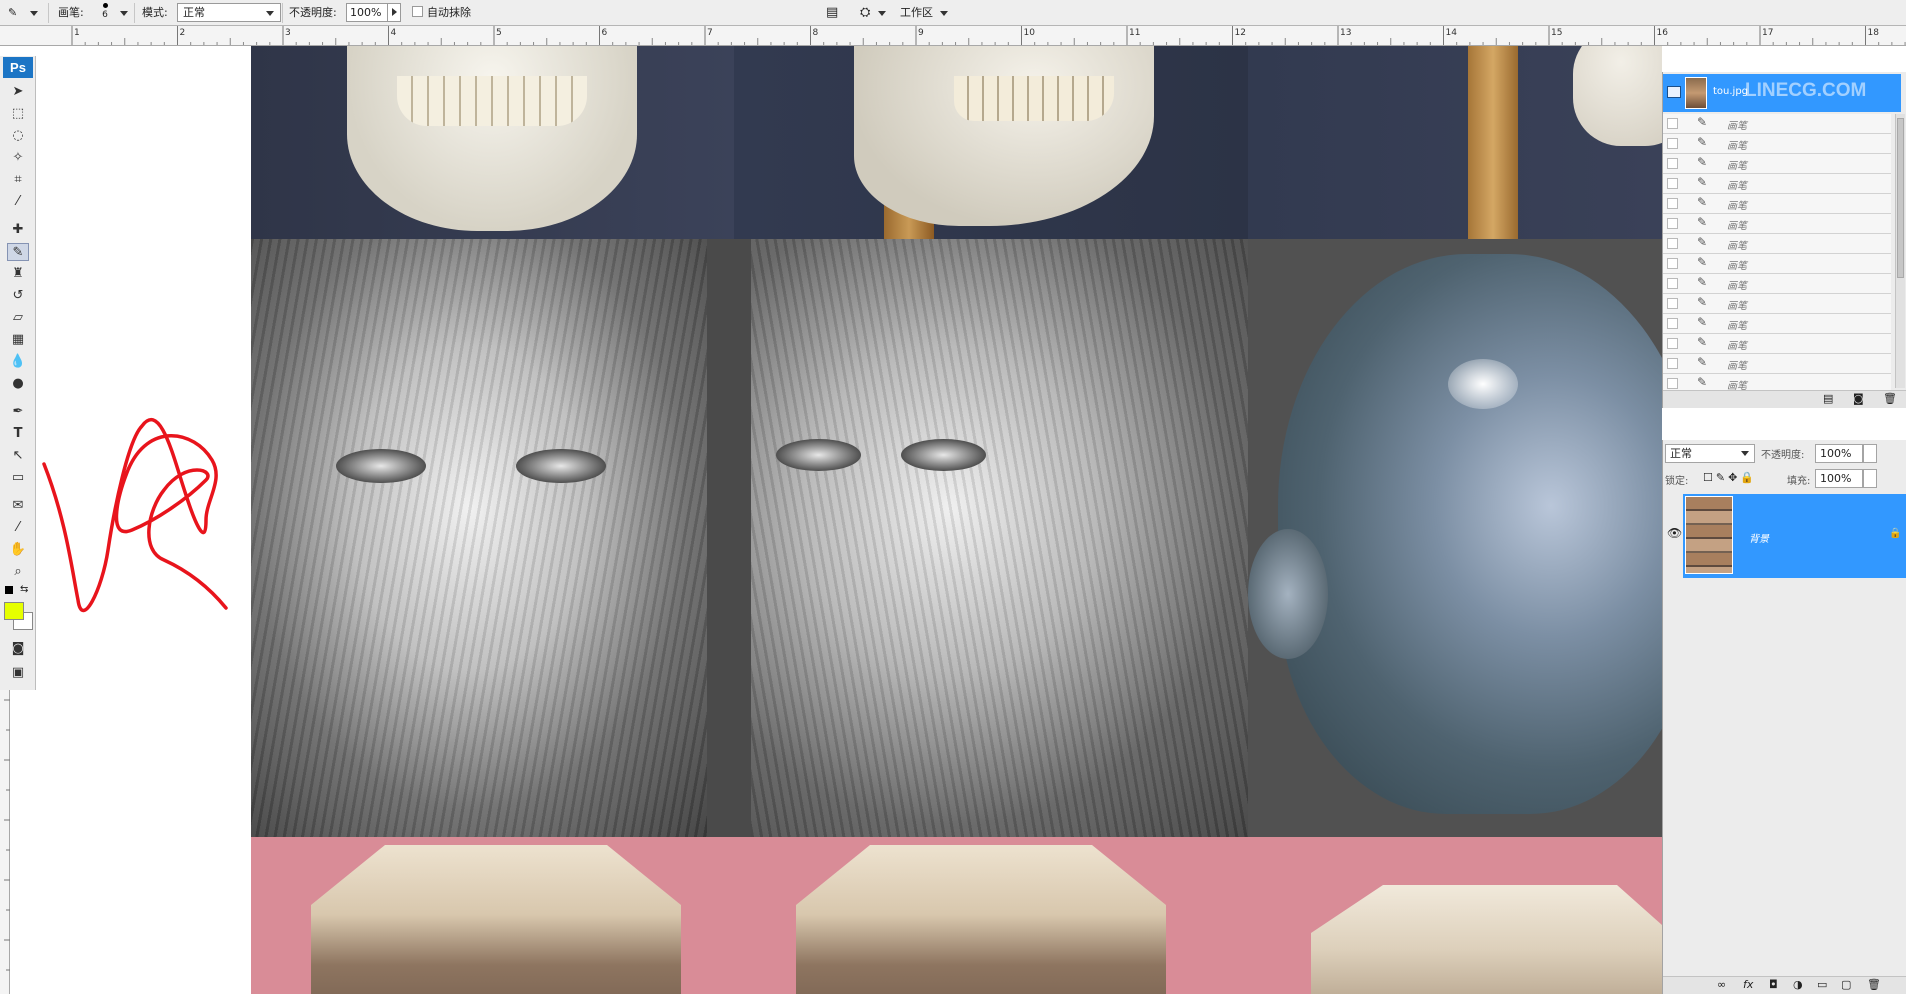 Image resolution: width=1906 pixels, height=997 pixels. I want to click on source-brush-icon, so click(1674, 92).